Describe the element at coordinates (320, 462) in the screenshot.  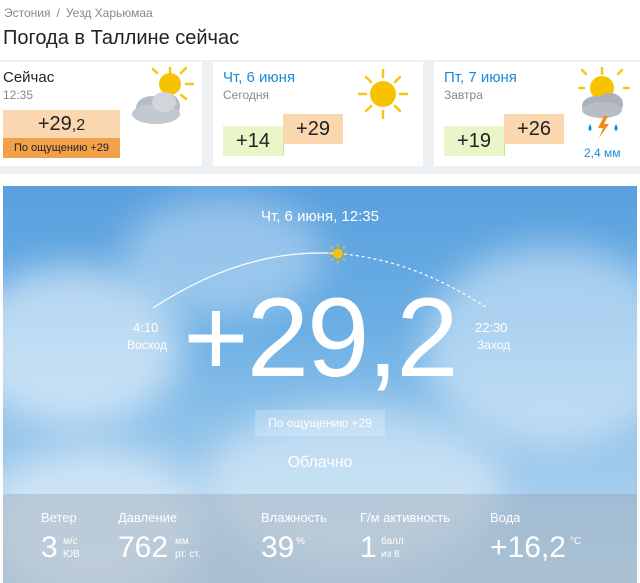
I see `weather-condition: Облачно` at that location.